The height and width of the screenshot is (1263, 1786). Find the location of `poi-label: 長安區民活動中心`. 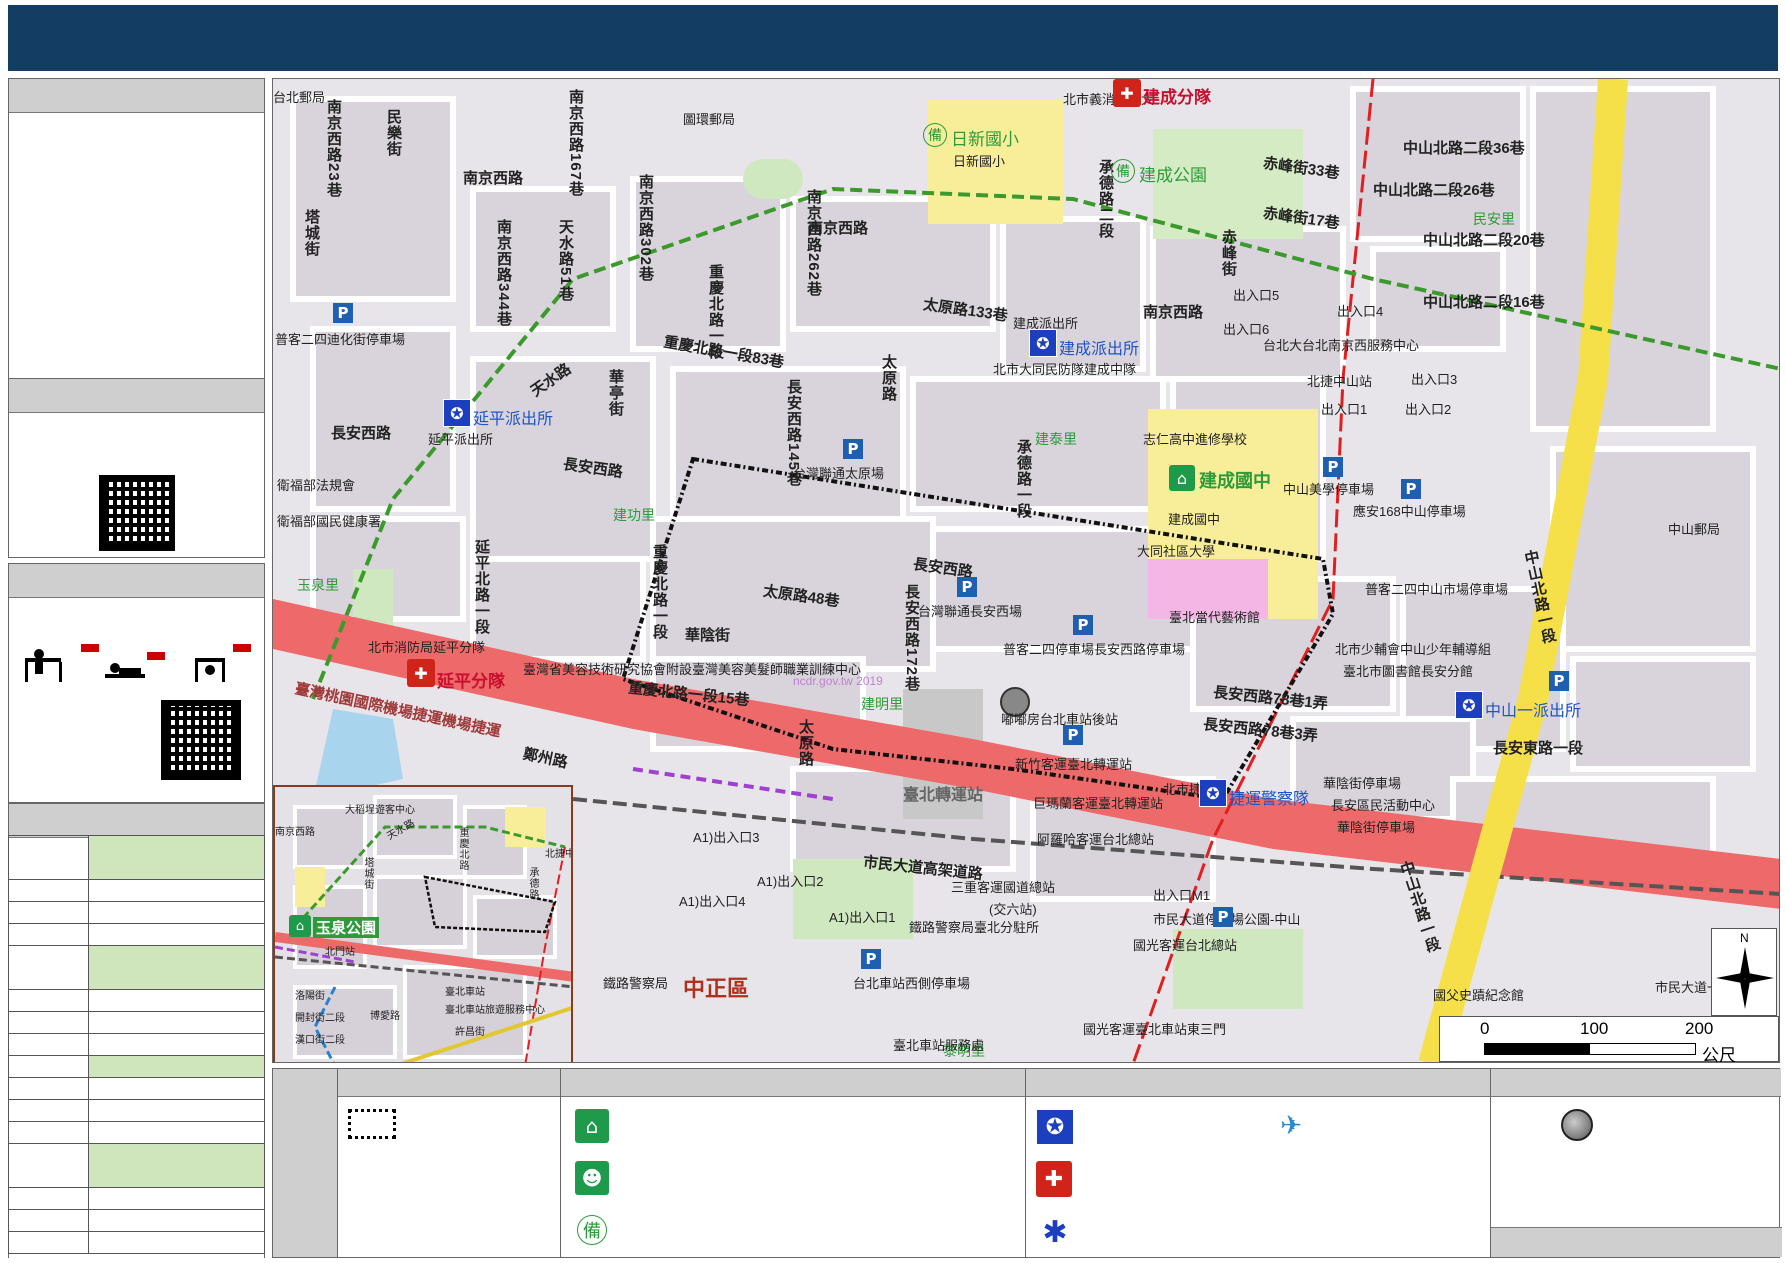

poi-label: 長安區民活動中心 is located at coordinates (1383, 805).